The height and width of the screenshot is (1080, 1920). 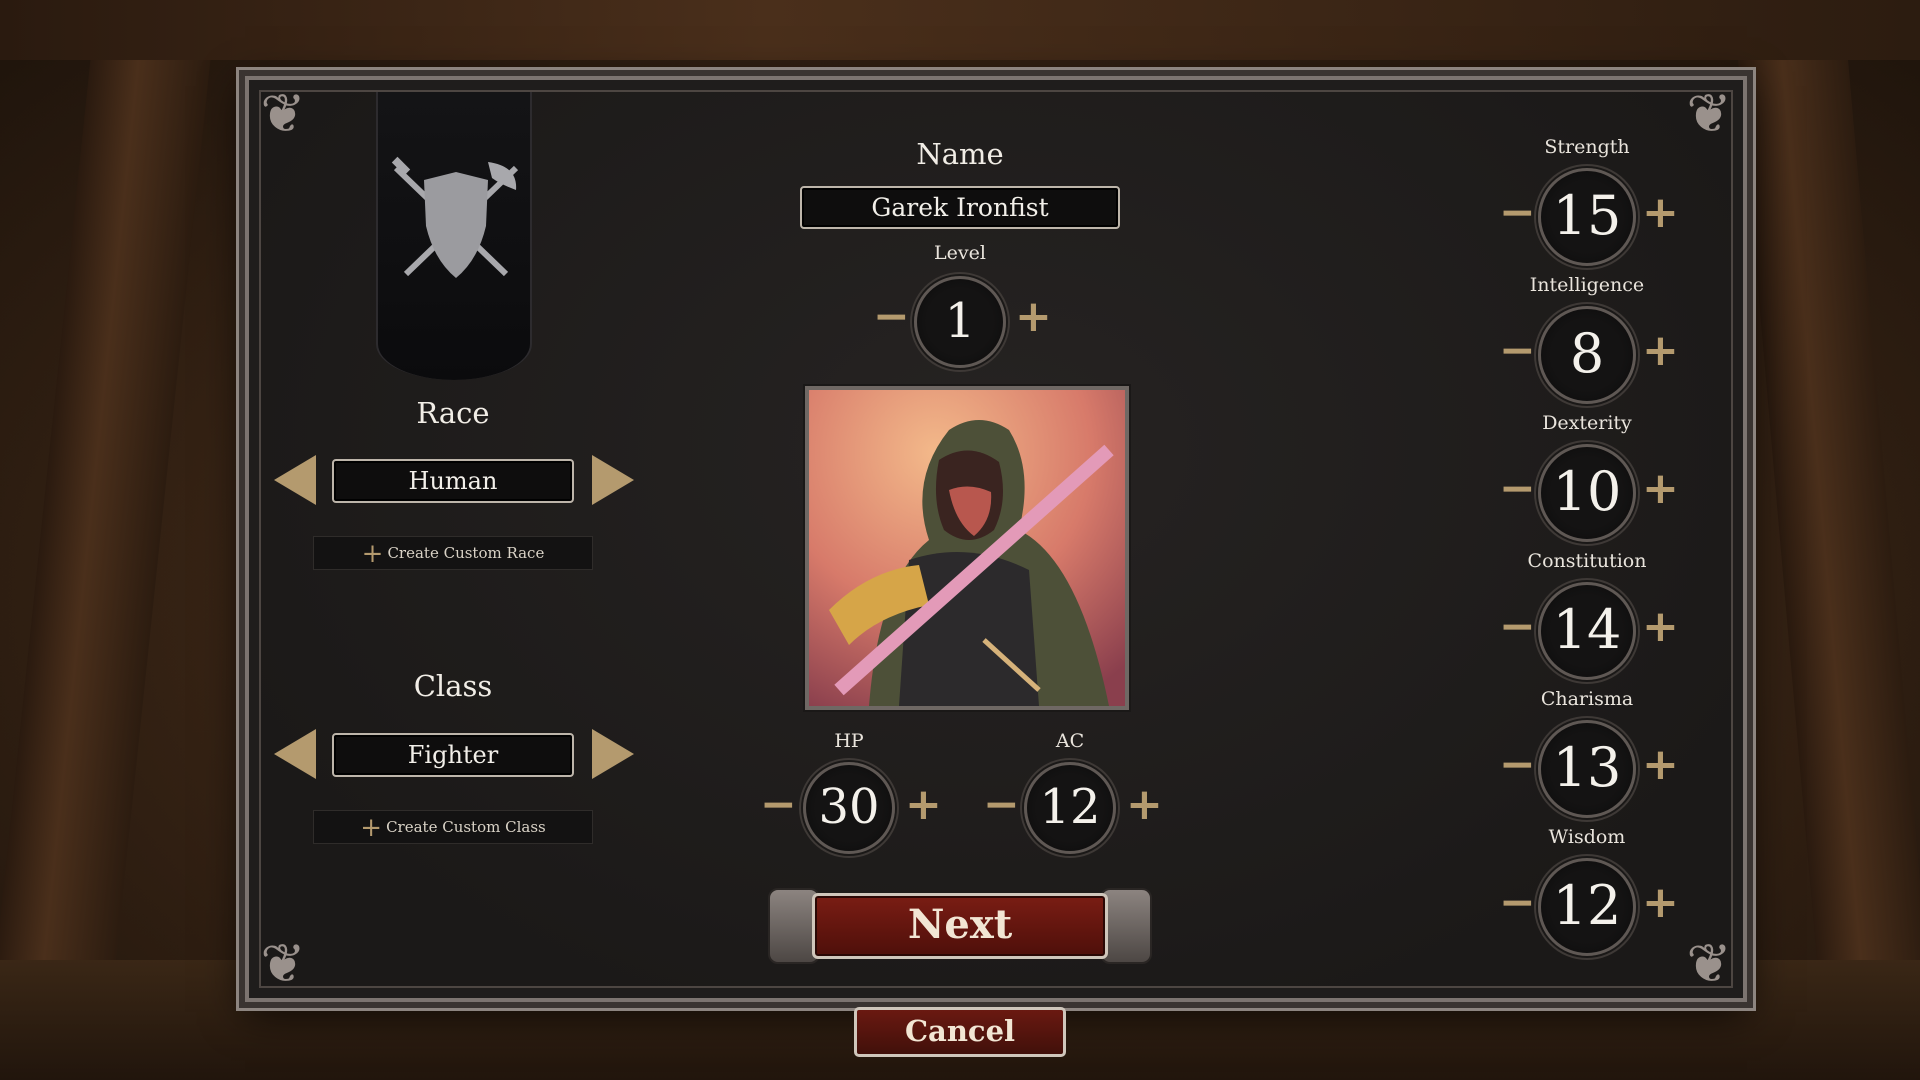 I want to click on background-beam-left, so click(x=108, y=540).